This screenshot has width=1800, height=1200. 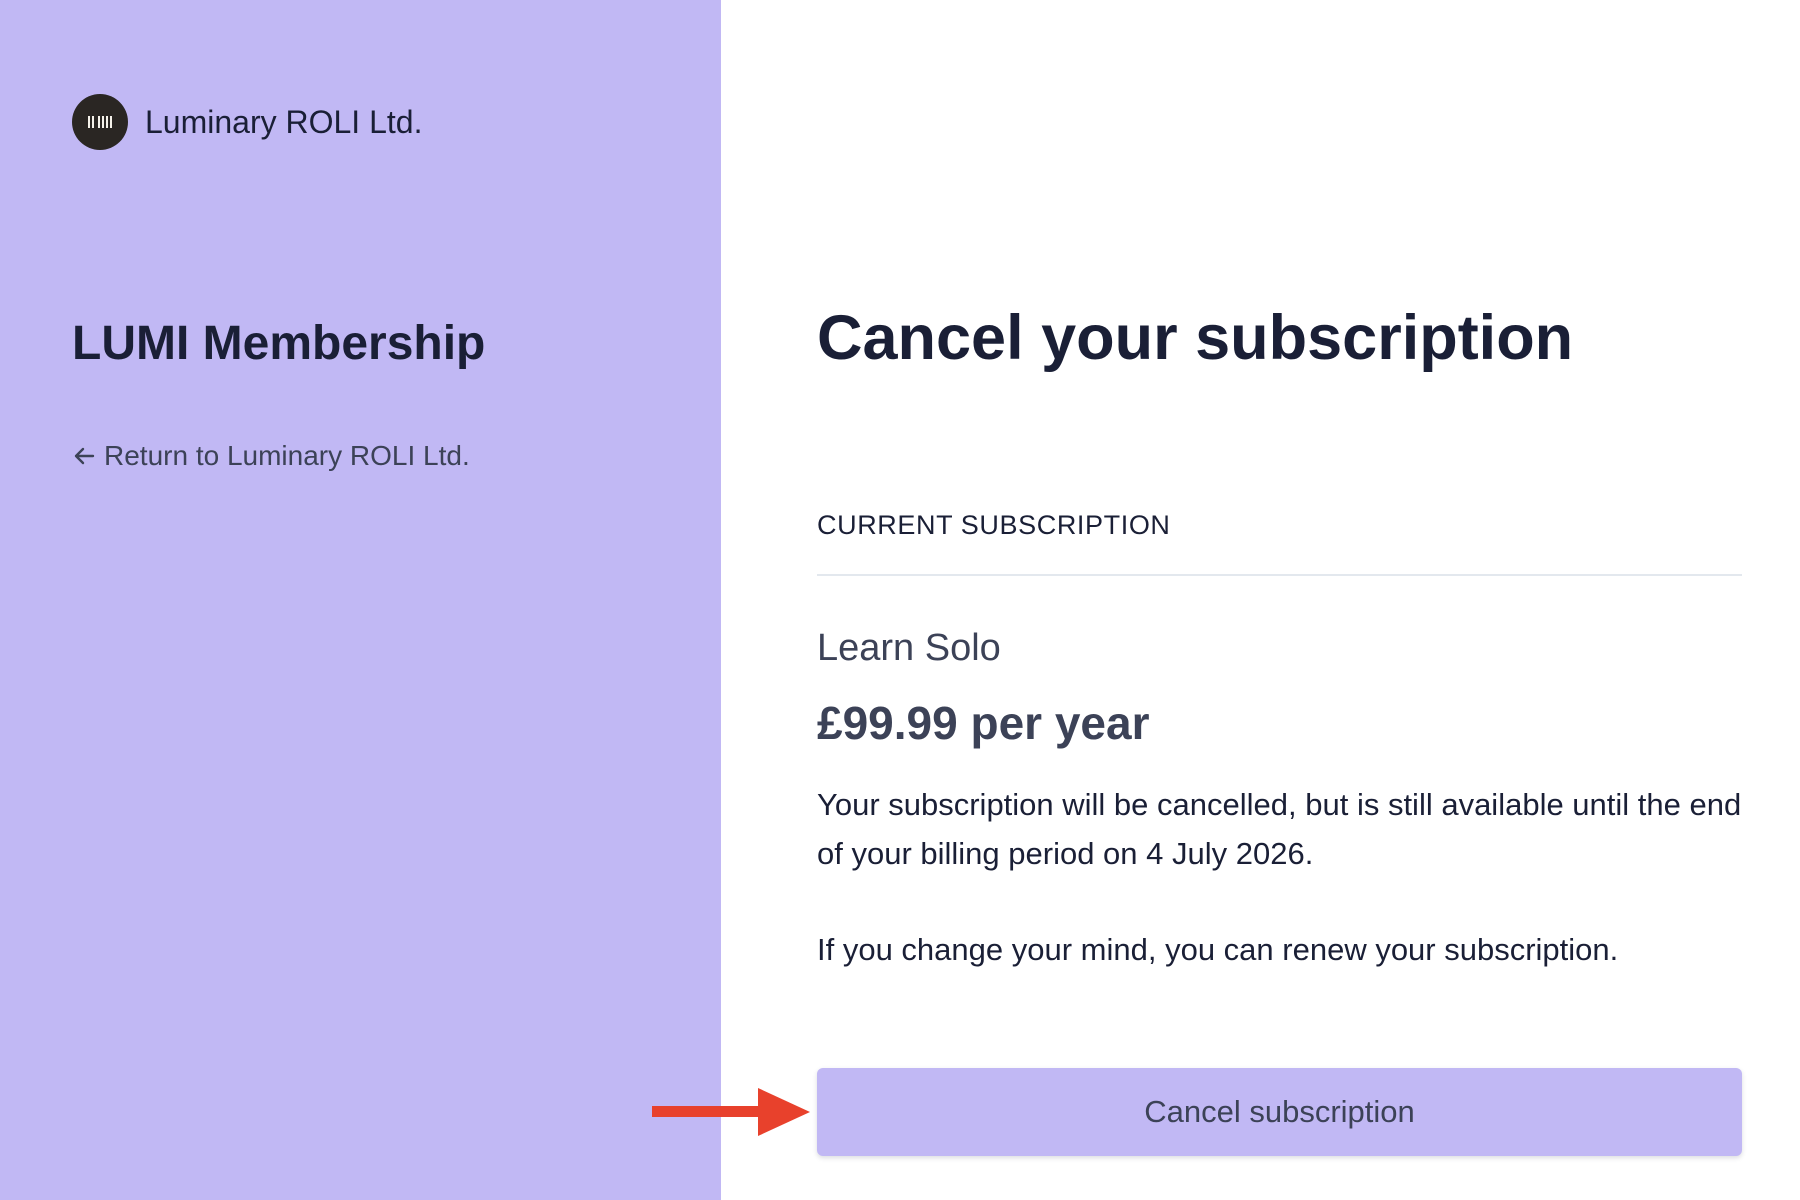 I want to click on product-name: LUMI Membership, so click(x=279, y=343).